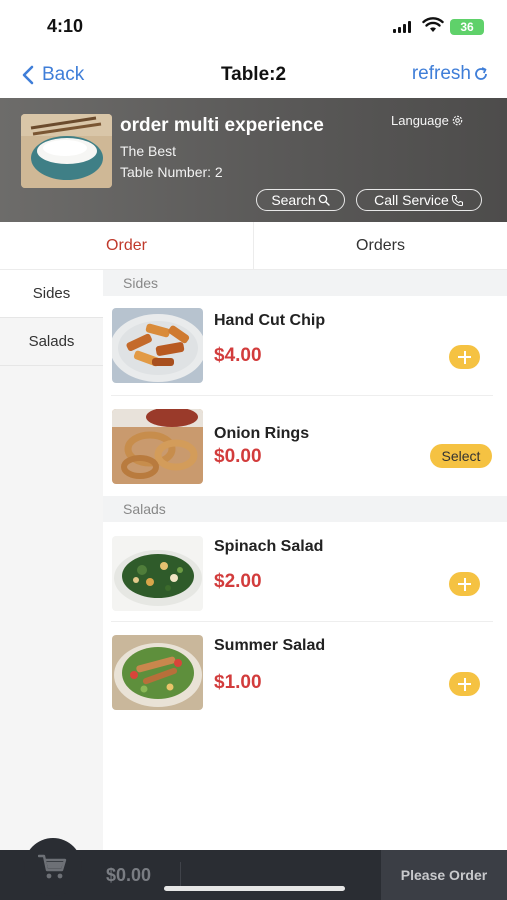  I want to click on search-icon, so click(324, 200).